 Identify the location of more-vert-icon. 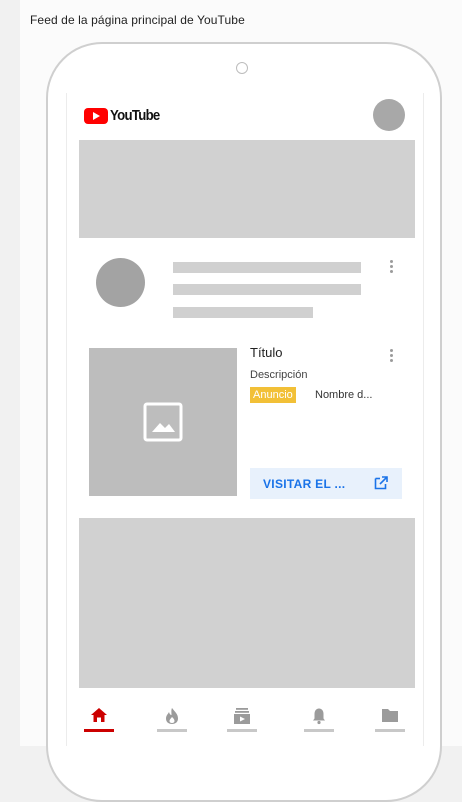
(391, 267).